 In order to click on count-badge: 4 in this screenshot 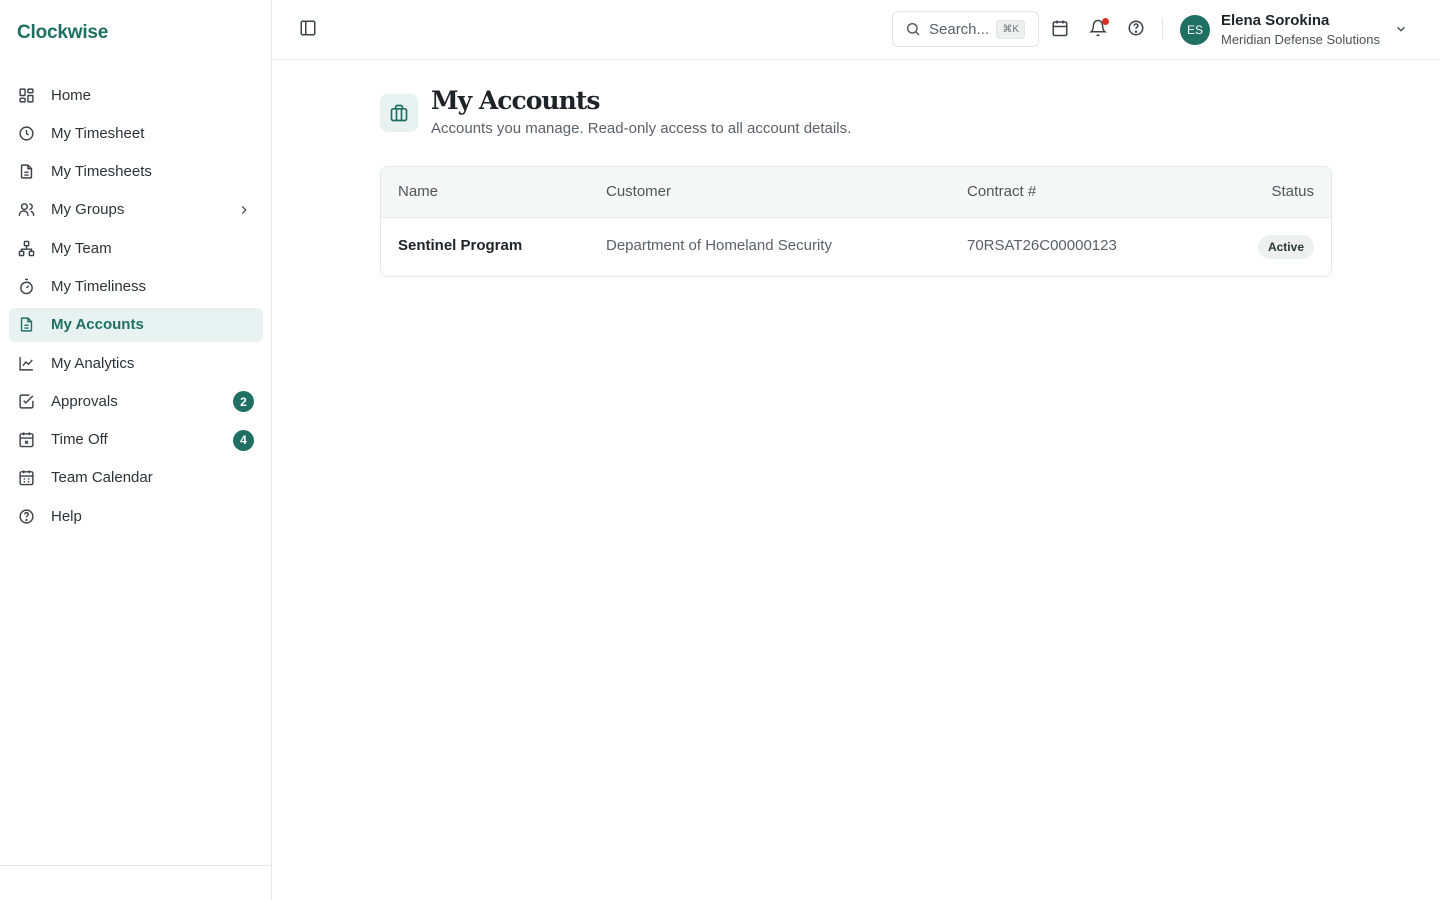, I will do `click(243, 440)`.